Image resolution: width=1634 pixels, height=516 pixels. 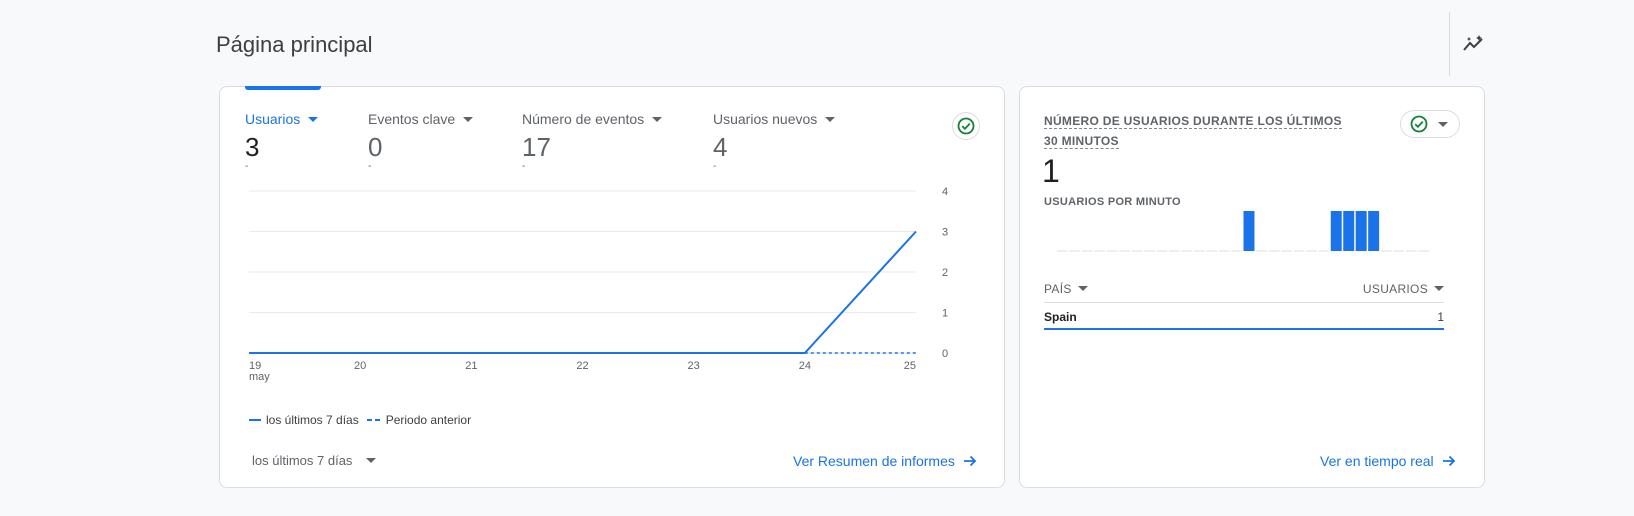 I want to click on column-header-users: USUARIOS, so click(x=1403, y=289).